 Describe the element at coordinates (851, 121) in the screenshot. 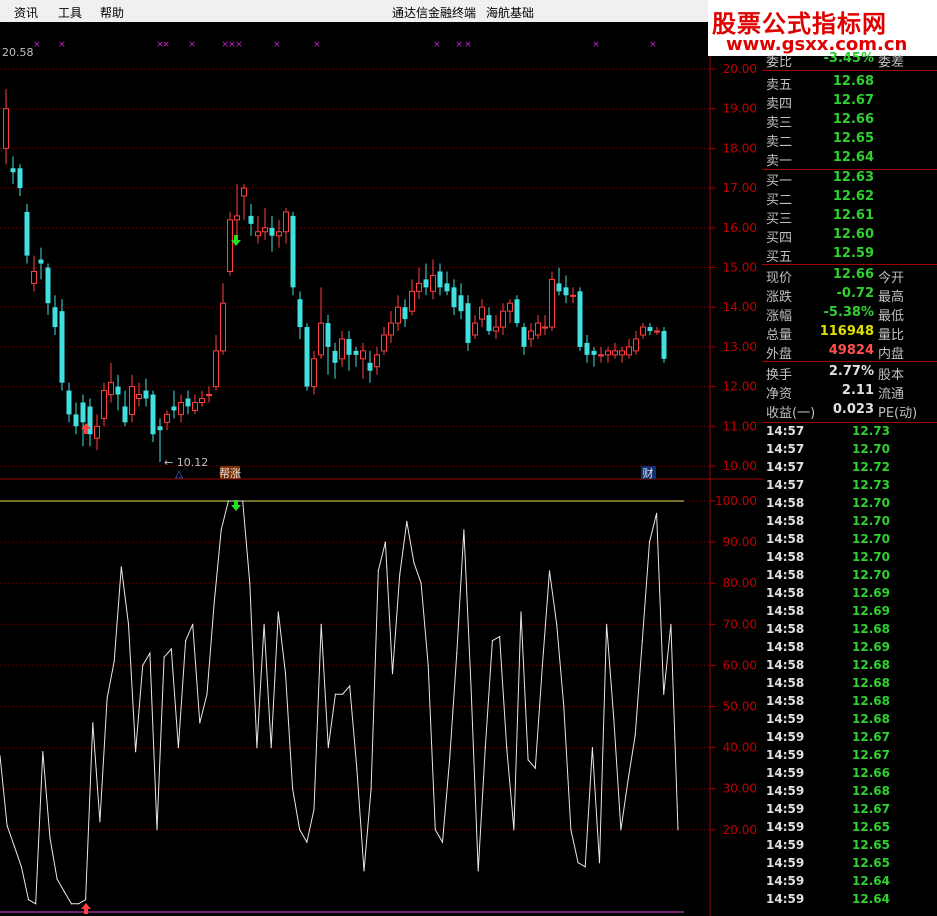

I see `quote-row: 卖三 12.66` at that location.